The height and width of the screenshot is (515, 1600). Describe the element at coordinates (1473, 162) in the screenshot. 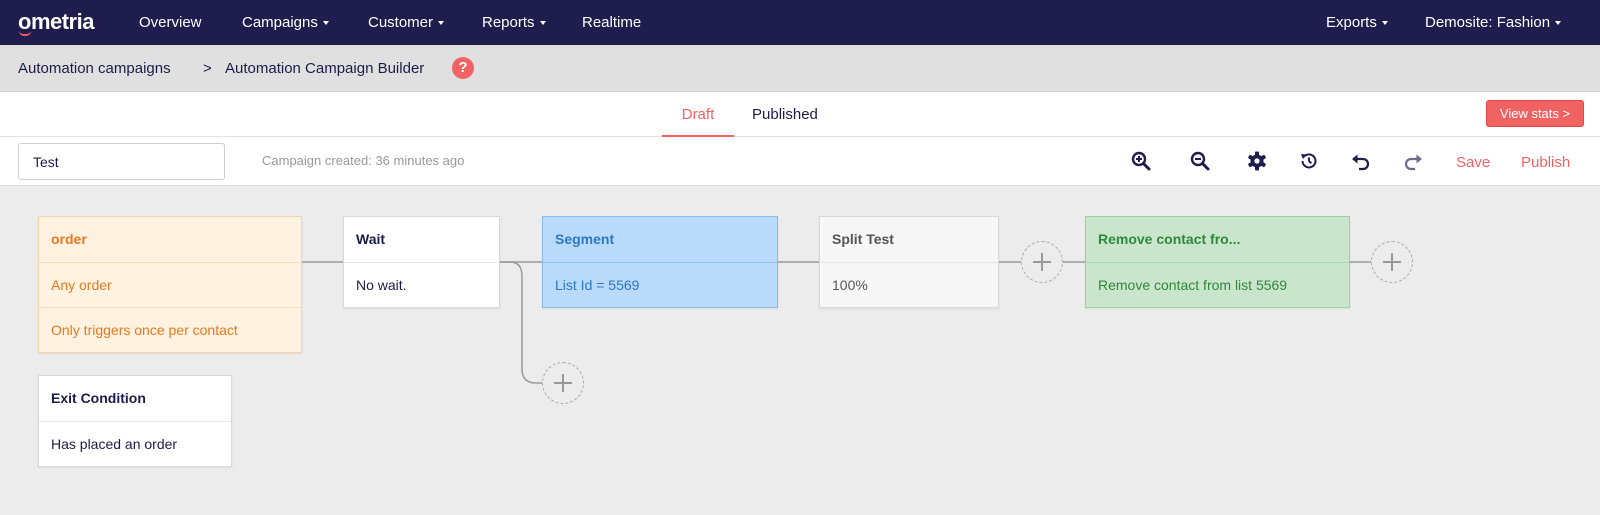

I see `save-button: Save` at that location.